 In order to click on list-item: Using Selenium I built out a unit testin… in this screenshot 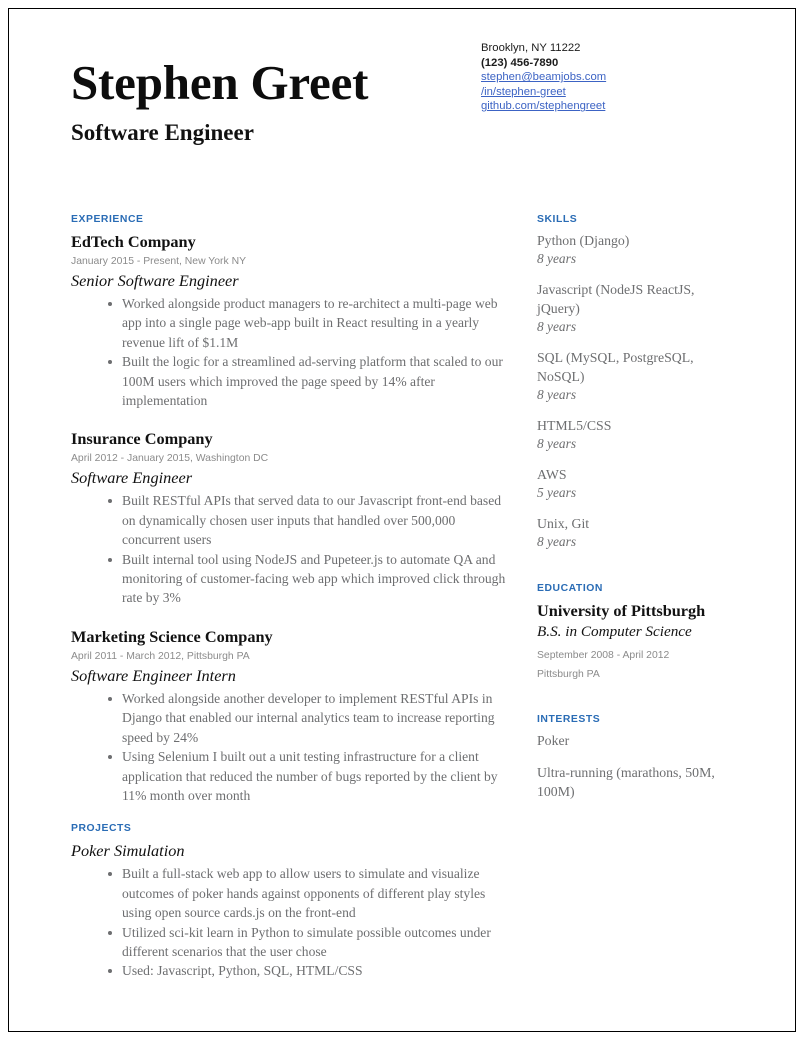, I will do `click(289, 776)`.